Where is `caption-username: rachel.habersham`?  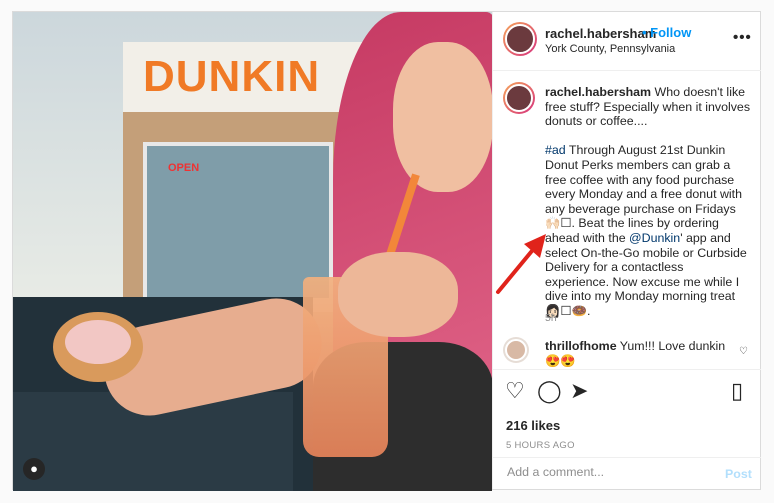 caption-username: rachel.habersham is located at coordinates (598, 92).